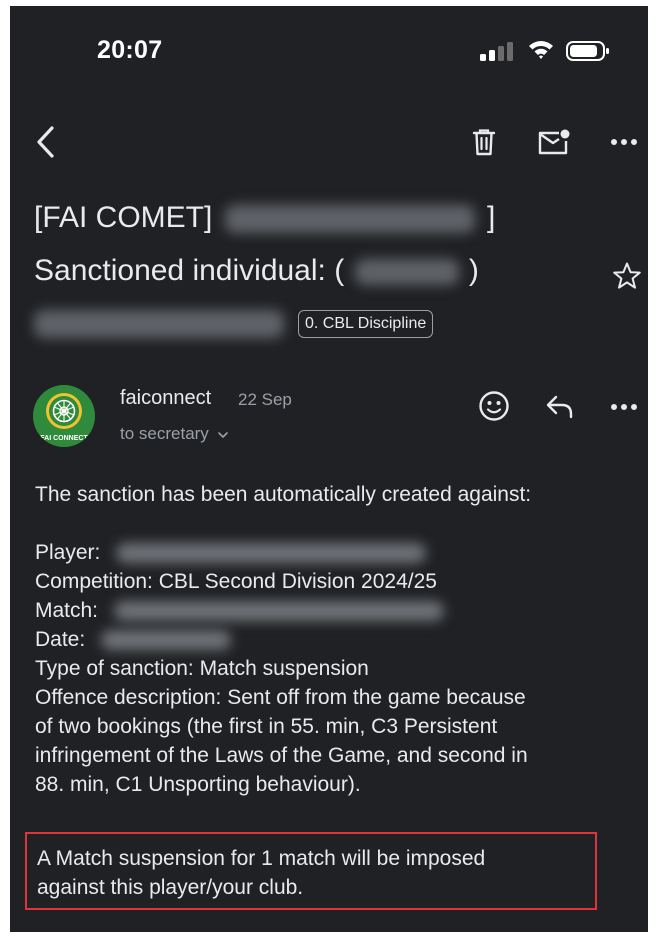 The image size is (659, 938). I want to click on battery-icon, so click(587, 51).